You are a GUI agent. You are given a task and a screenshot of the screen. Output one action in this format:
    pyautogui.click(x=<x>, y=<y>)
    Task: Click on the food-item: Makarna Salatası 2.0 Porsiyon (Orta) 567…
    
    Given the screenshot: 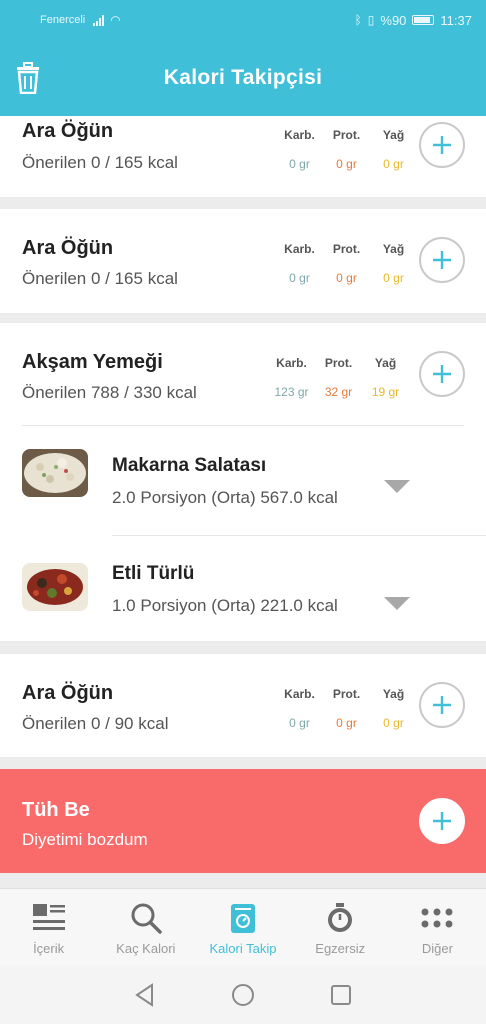 What is the action you would take?
    pyautogui.click(x=243, y=480)
    